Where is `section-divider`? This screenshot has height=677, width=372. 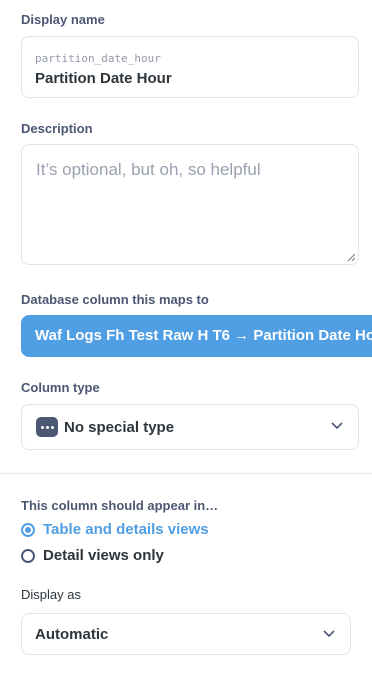 section-divider is located at coordinates (186, 473).